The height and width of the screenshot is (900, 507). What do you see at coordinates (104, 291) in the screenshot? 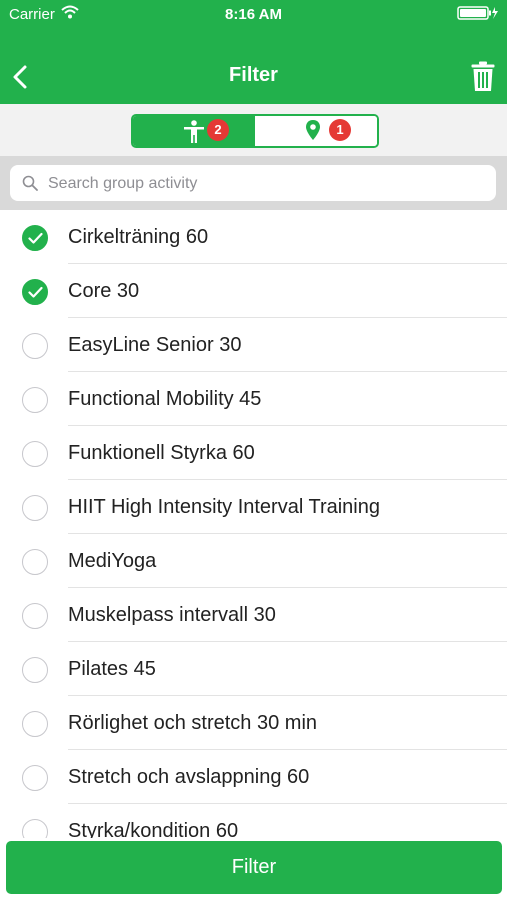
I see `activity-label: Core 30` at bounding box center [104, 291].